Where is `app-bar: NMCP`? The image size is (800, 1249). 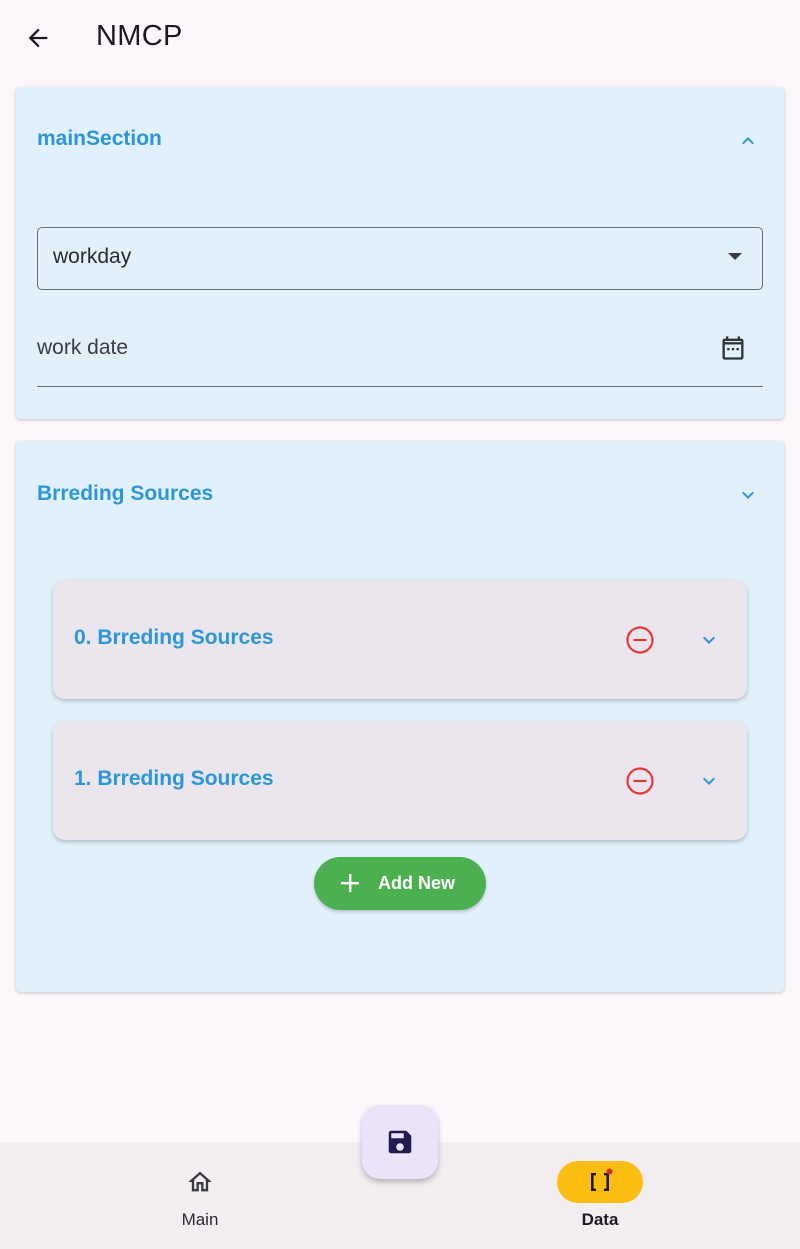 app-bar: NMCP is located at coordinates (400, 39).